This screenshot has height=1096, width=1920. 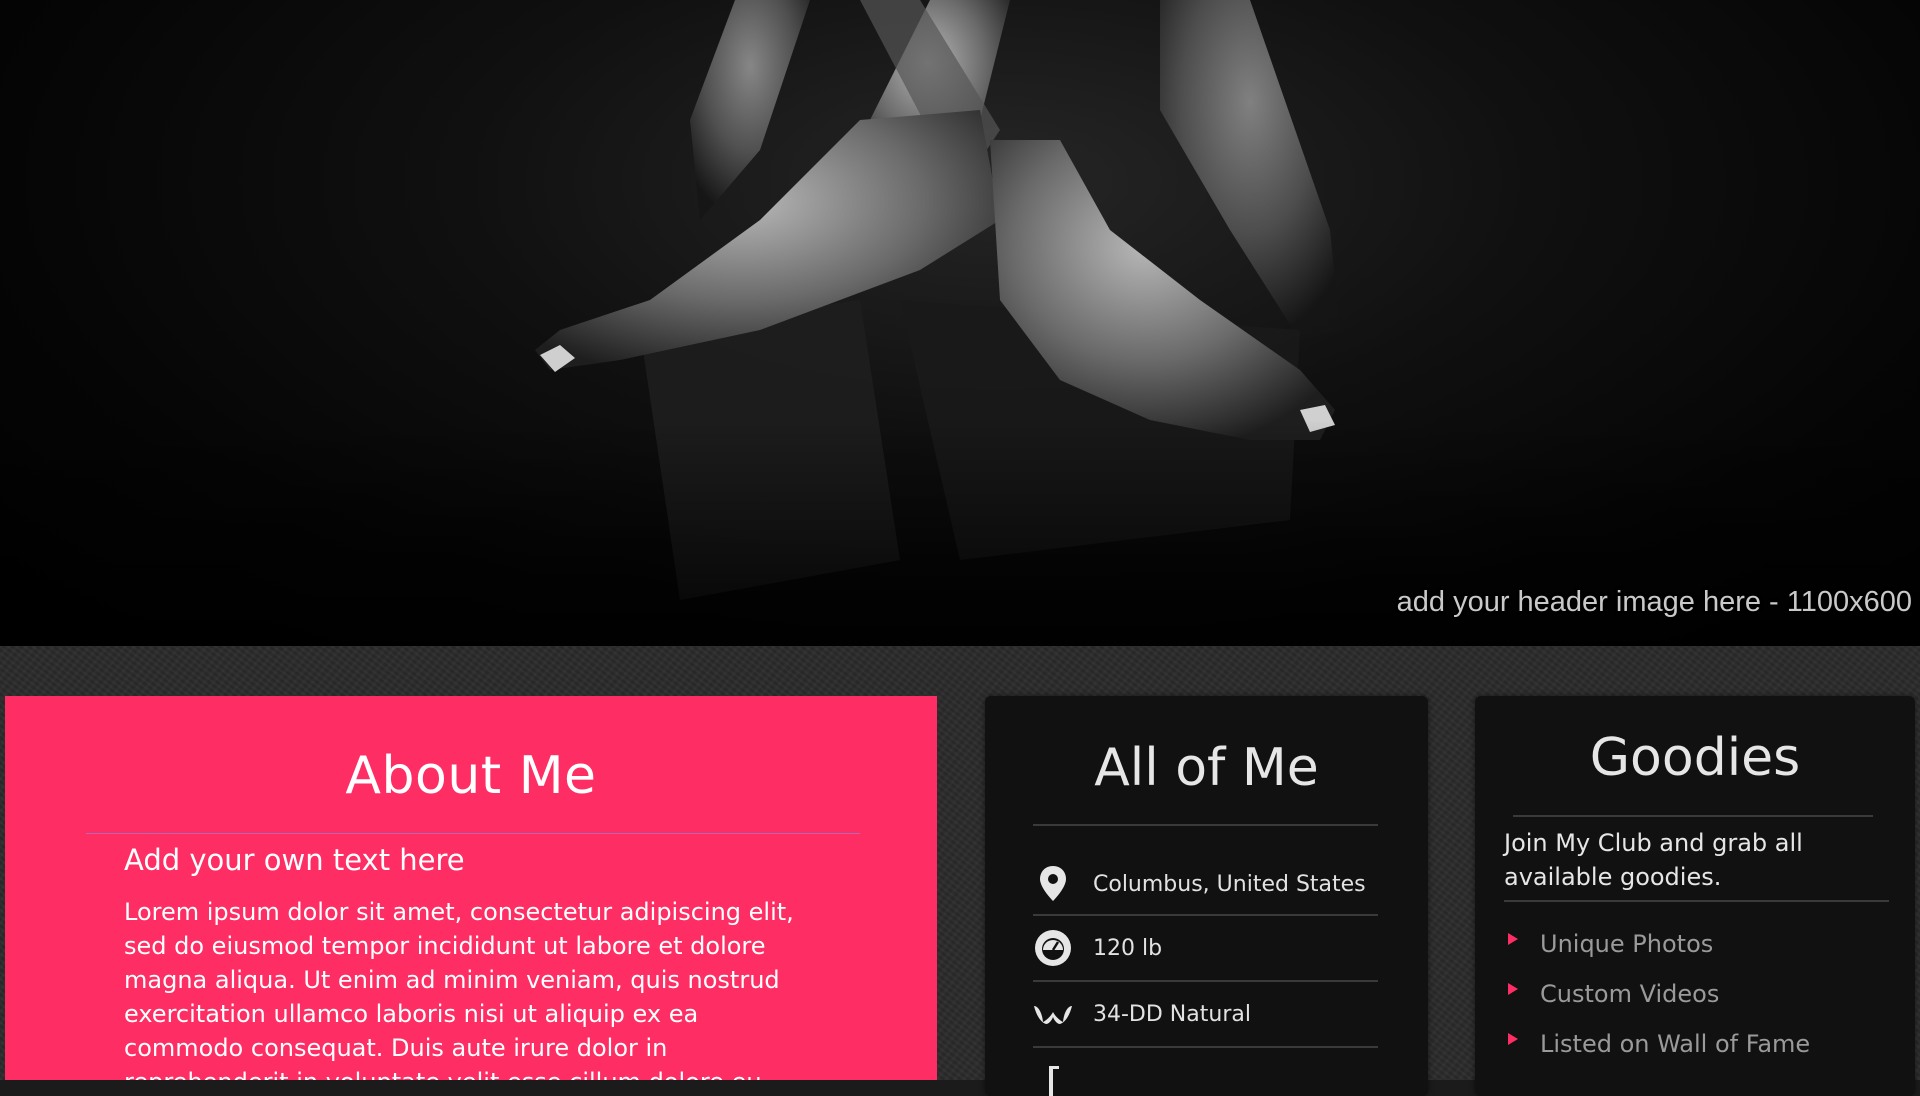 I want to click on stat-weight: 120 lb, so click(x=1205, y=949).